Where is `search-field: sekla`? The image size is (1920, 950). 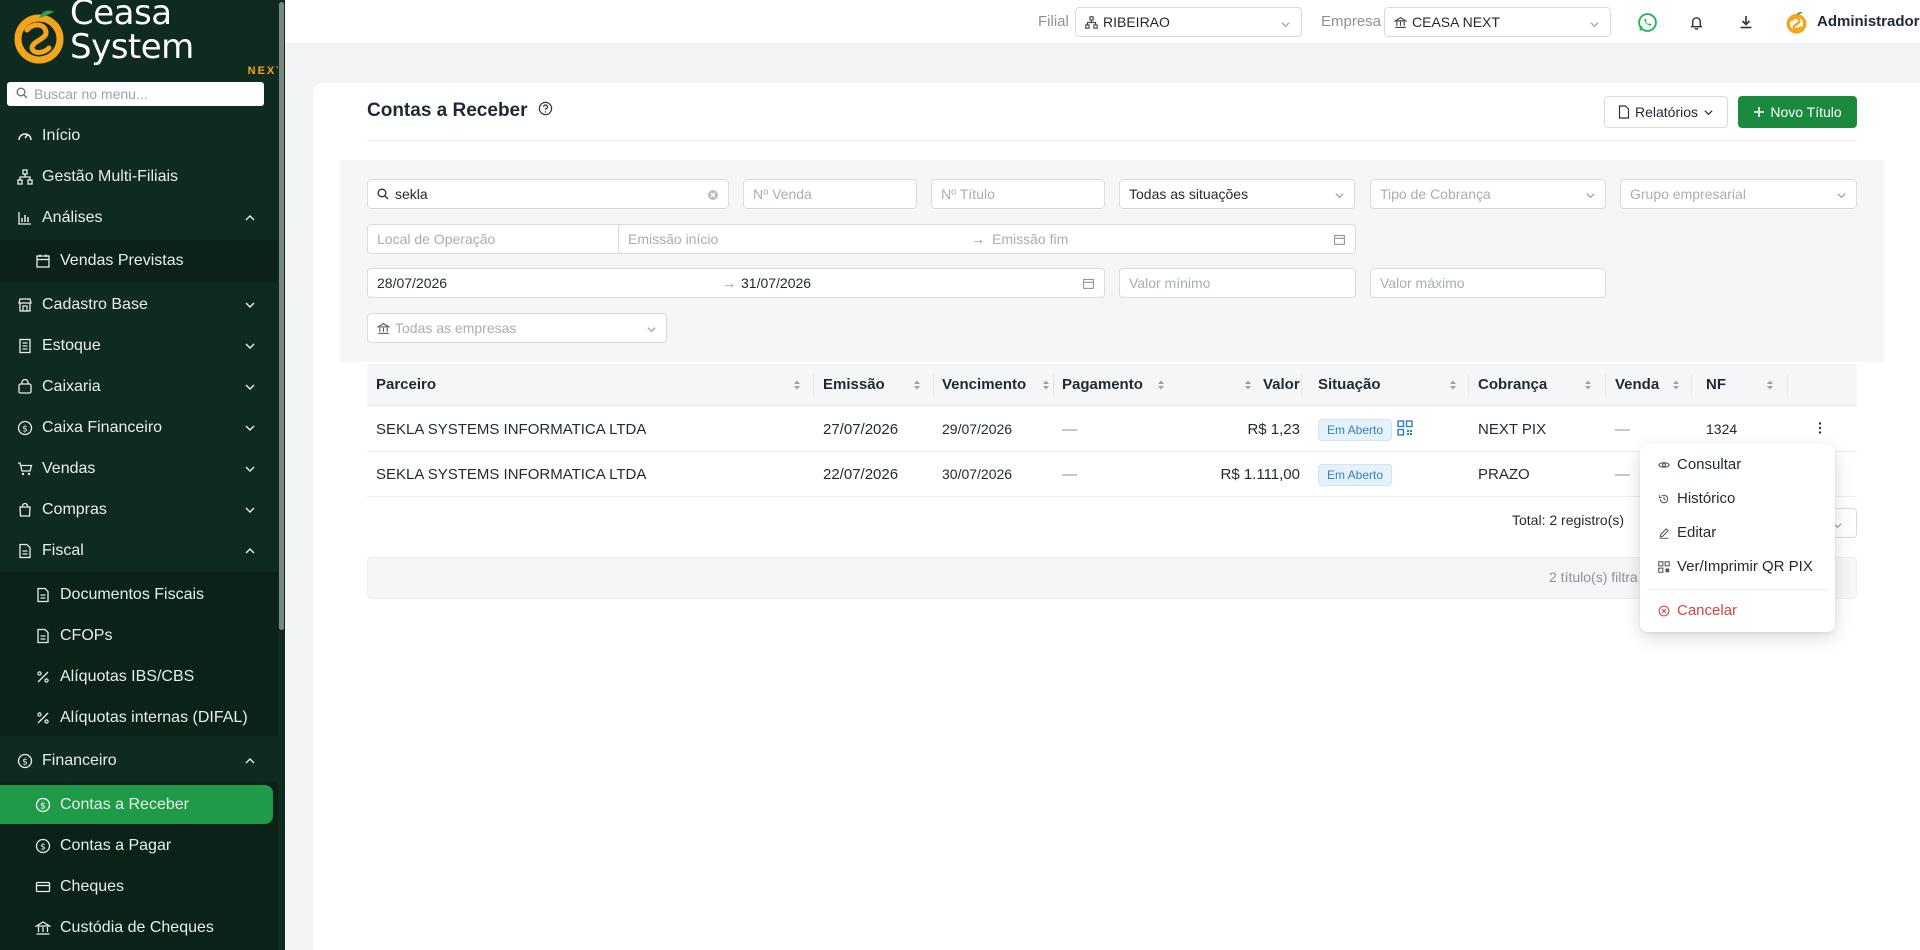
search-field: sekla is located at coordinates (548, 194).